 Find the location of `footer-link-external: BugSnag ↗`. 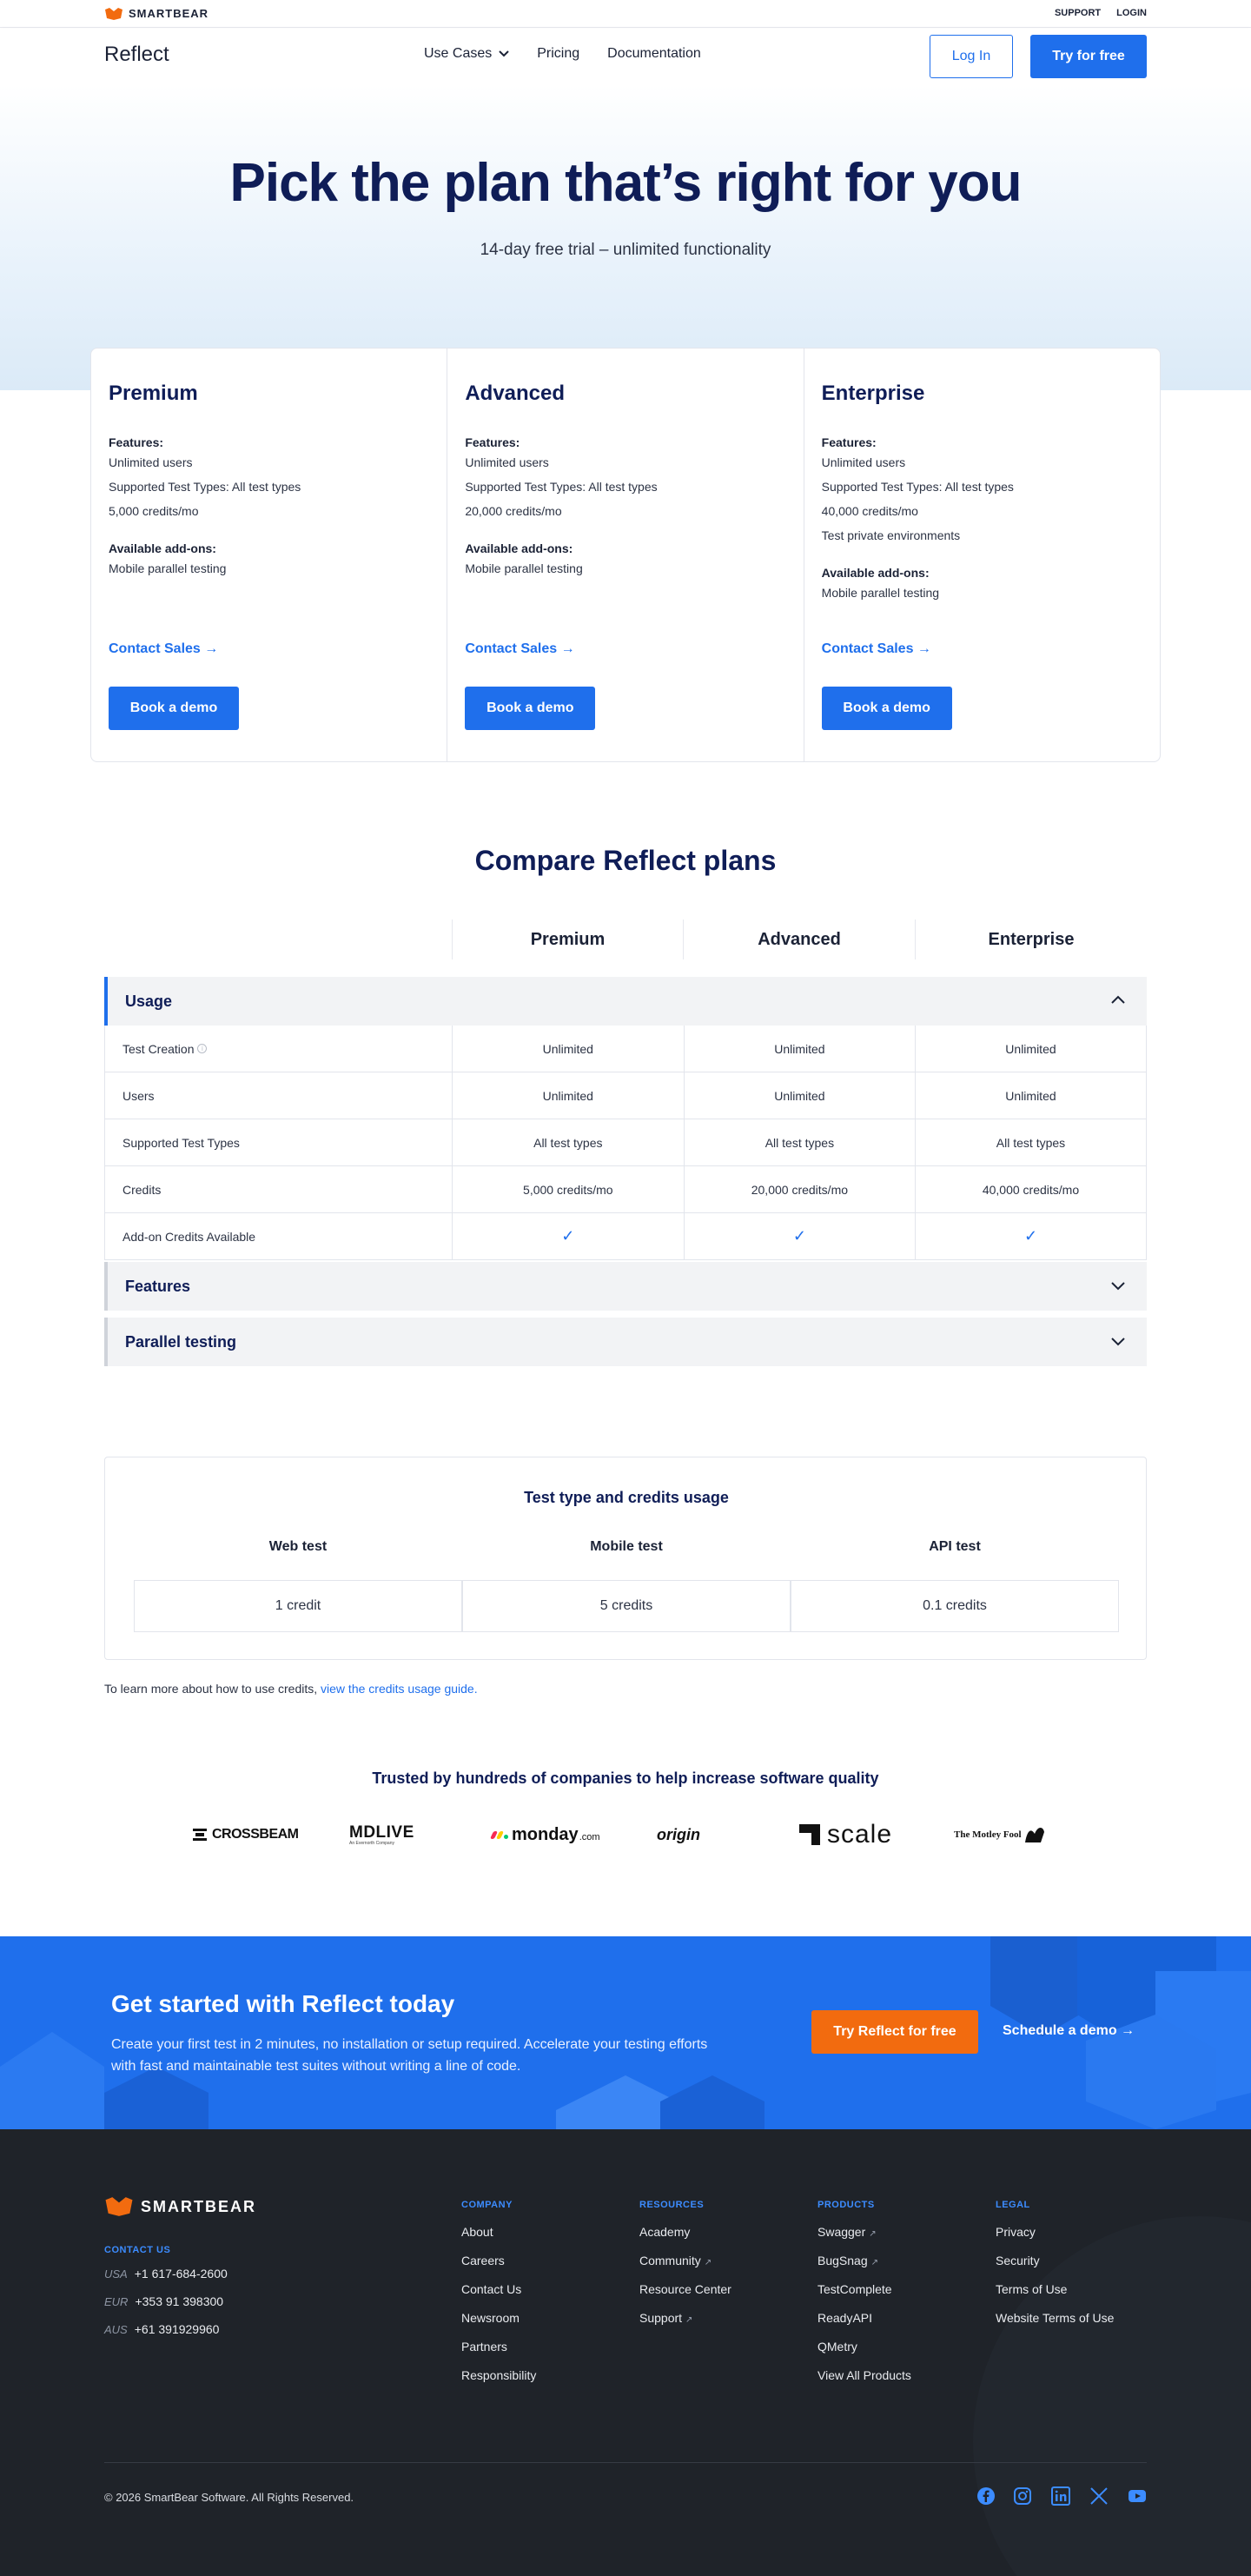

footer-link-external: BugSnag ↗ is located at coordinates (864, 2260).